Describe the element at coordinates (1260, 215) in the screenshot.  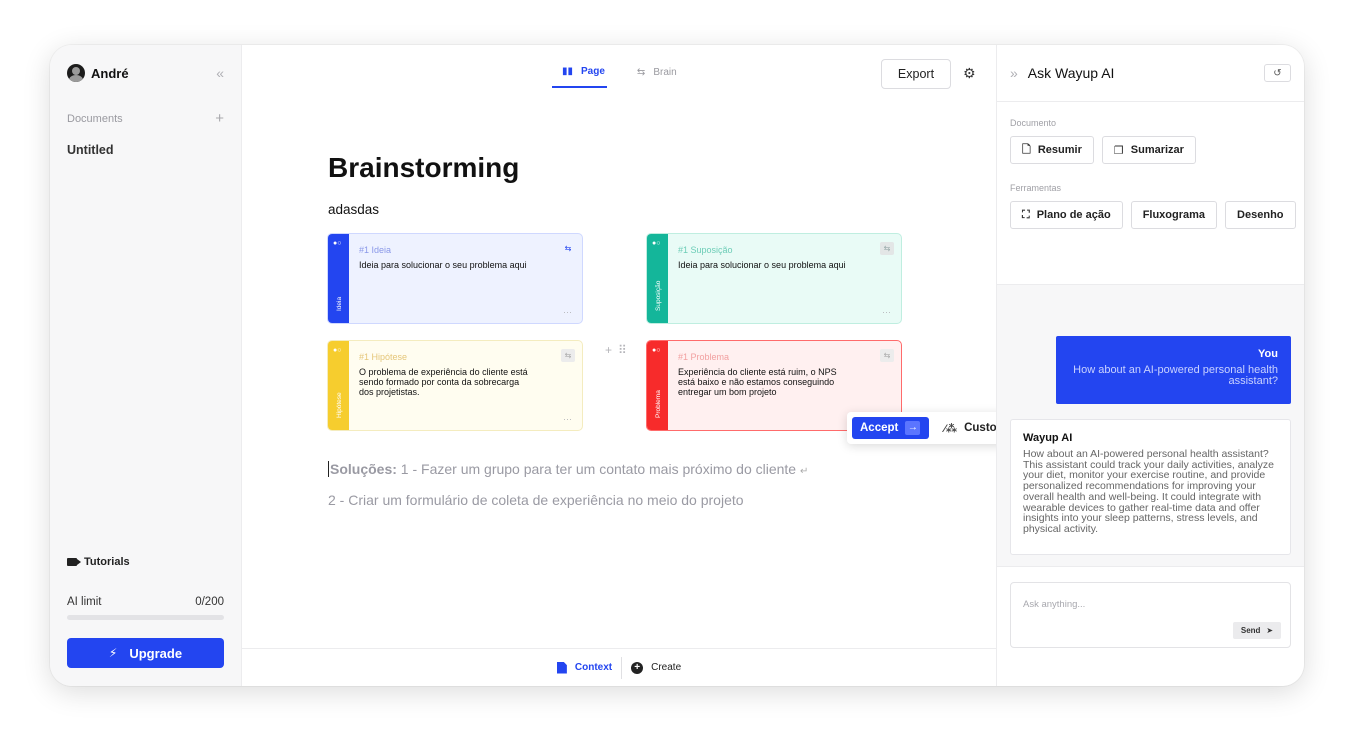
I see `desenho-button: Desenho` at that location.